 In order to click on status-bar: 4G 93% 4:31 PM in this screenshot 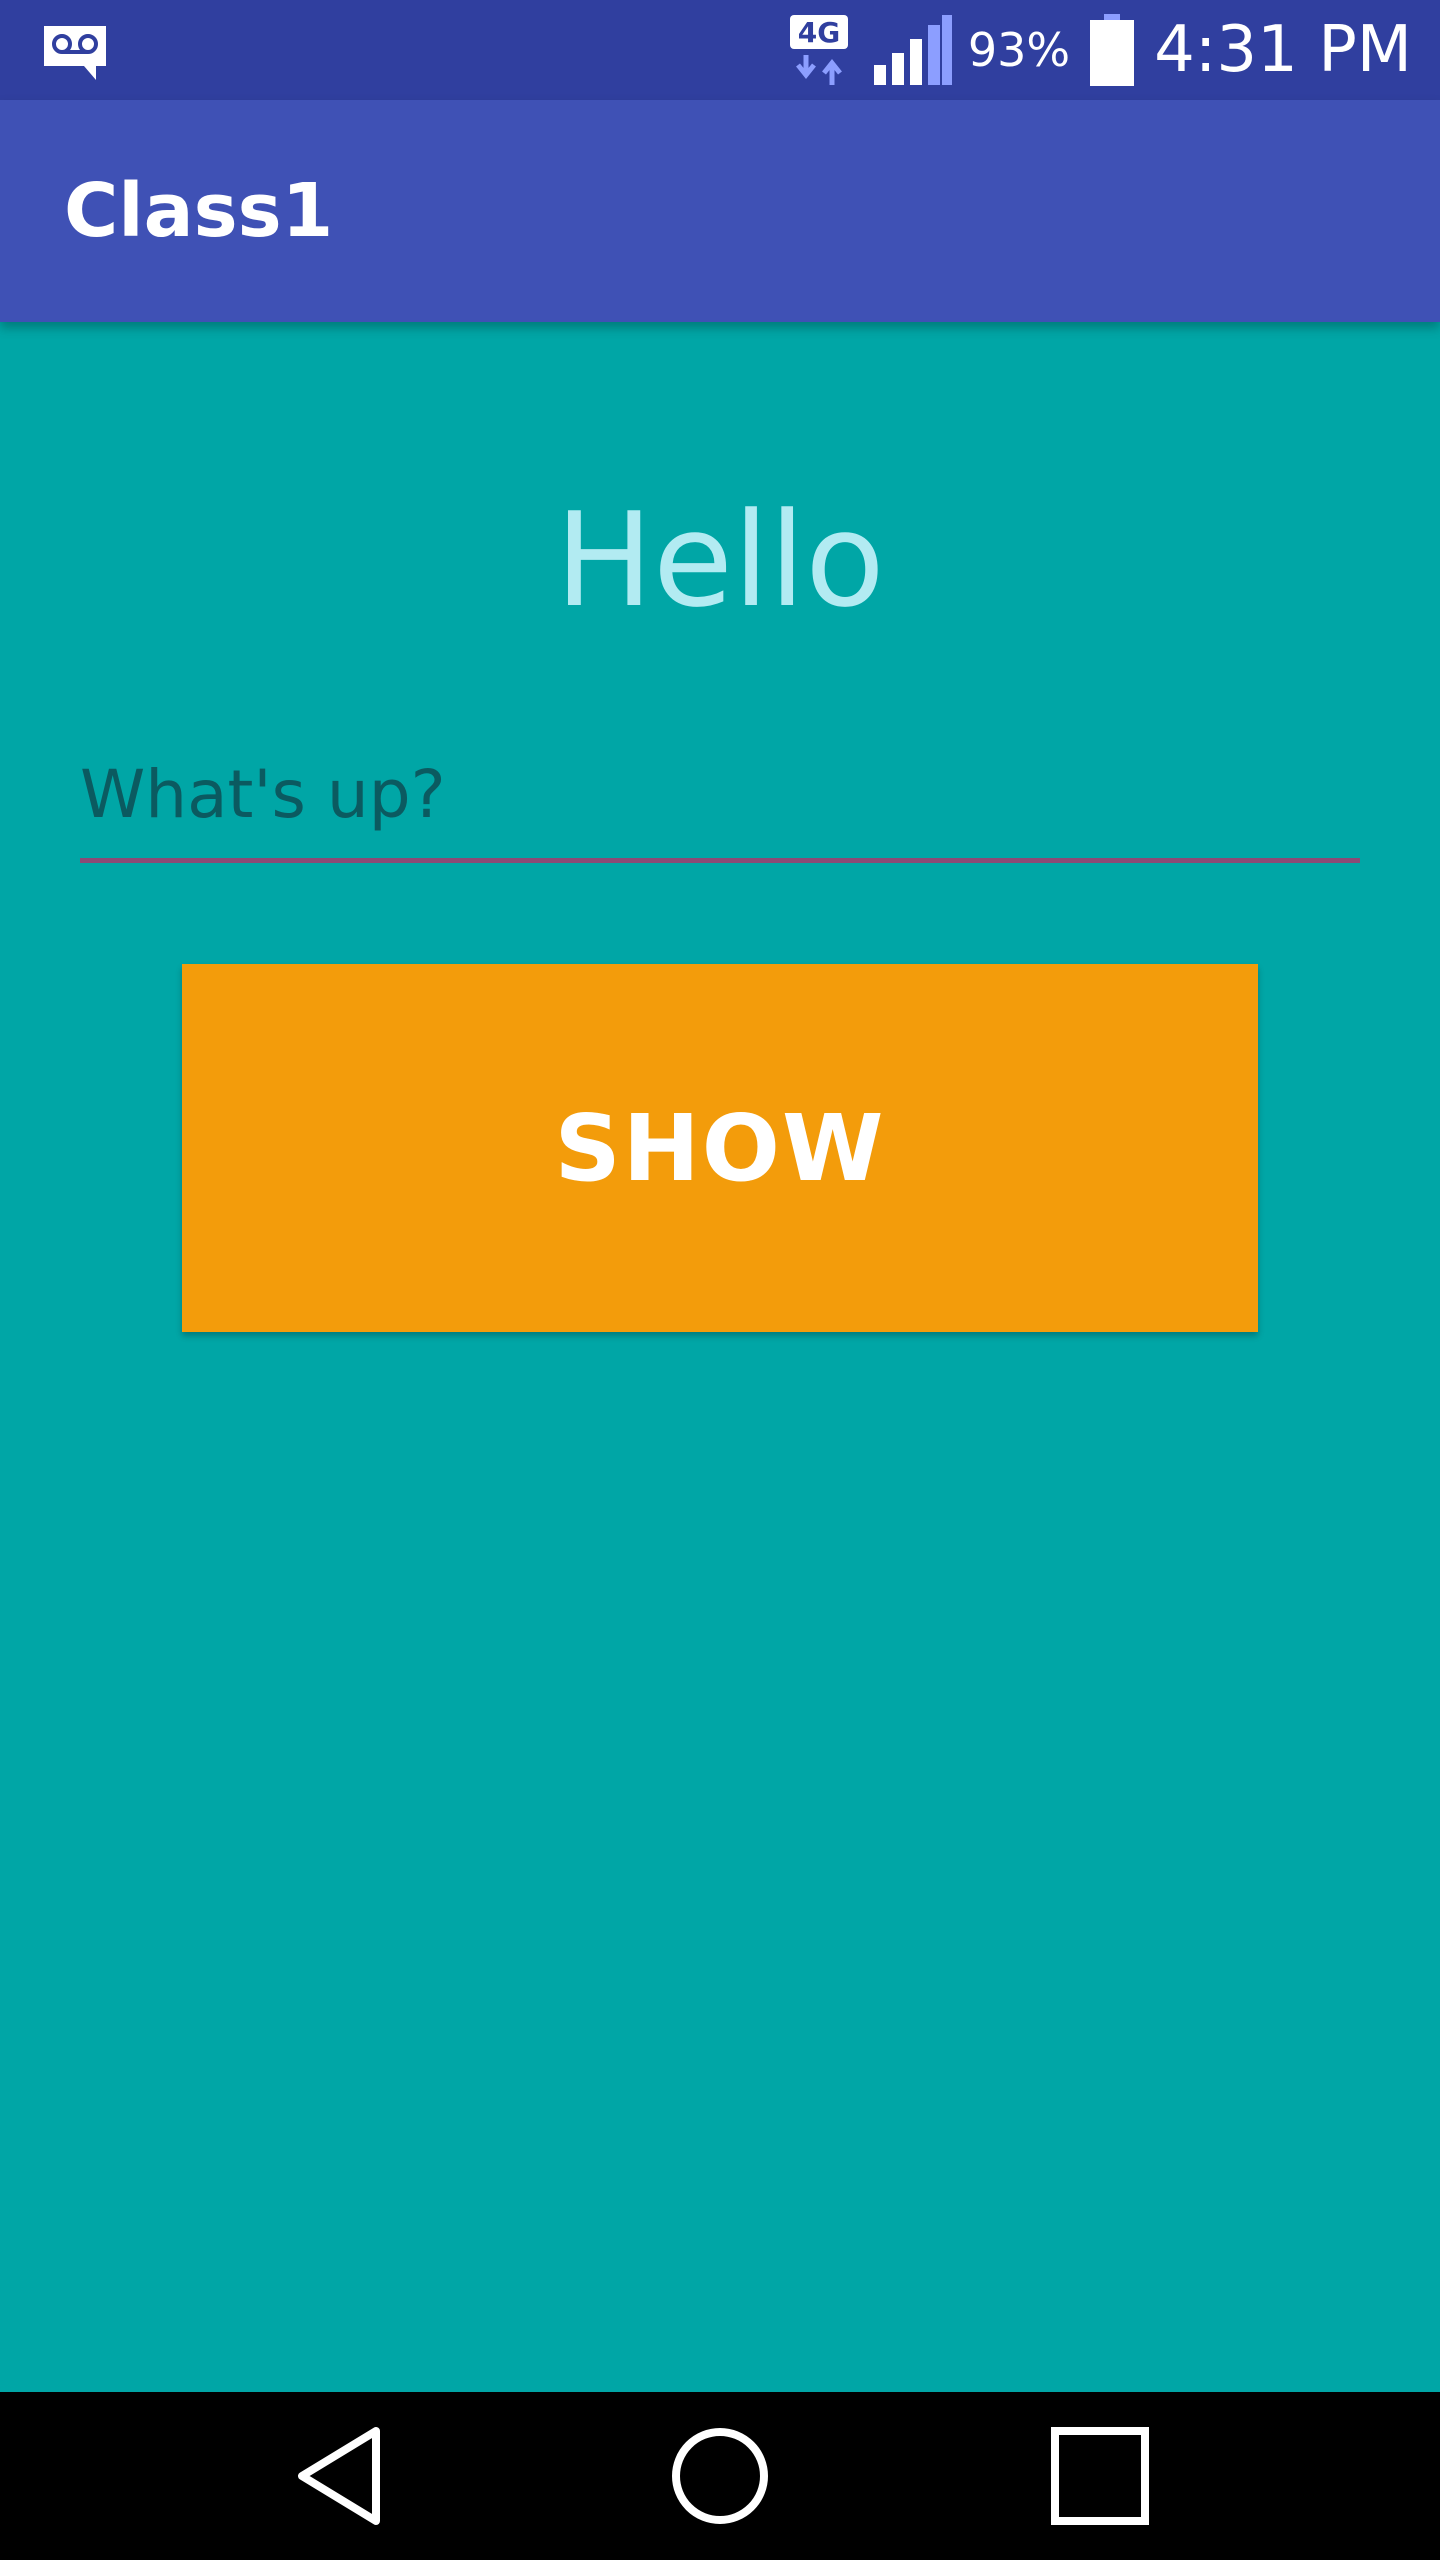, I will do `click(720, 50)`.